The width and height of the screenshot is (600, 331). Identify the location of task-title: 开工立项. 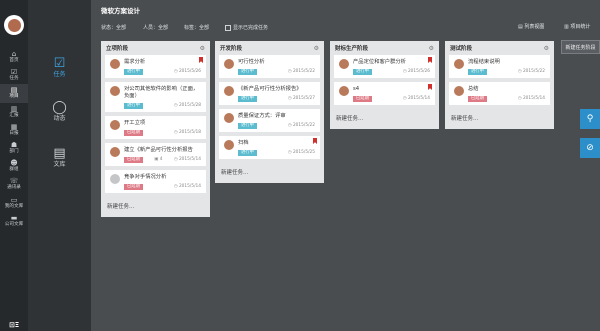
(135, 123).